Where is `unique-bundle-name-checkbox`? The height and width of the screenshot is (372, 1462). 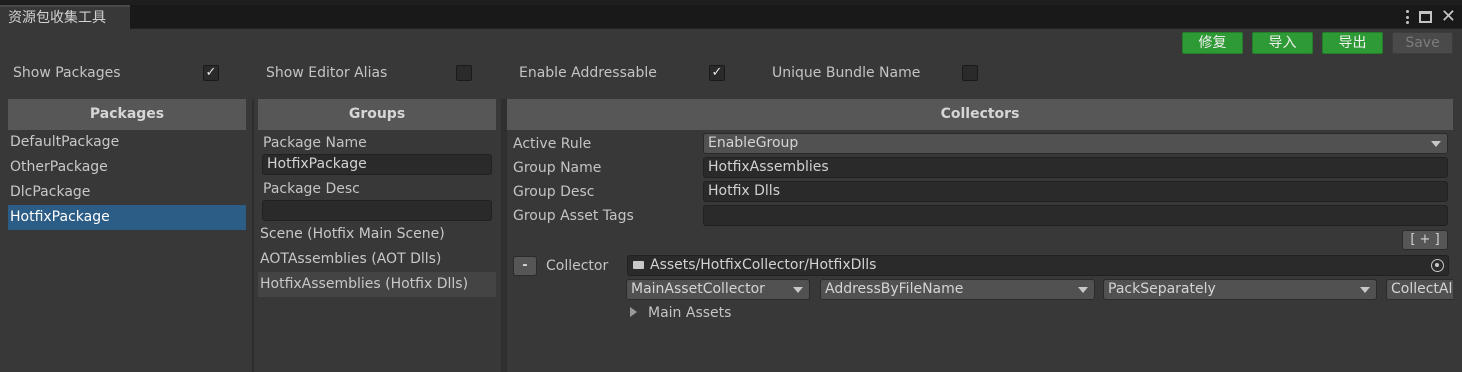 unique-bundle-name-checkbox is located at coordinates (970, 73).